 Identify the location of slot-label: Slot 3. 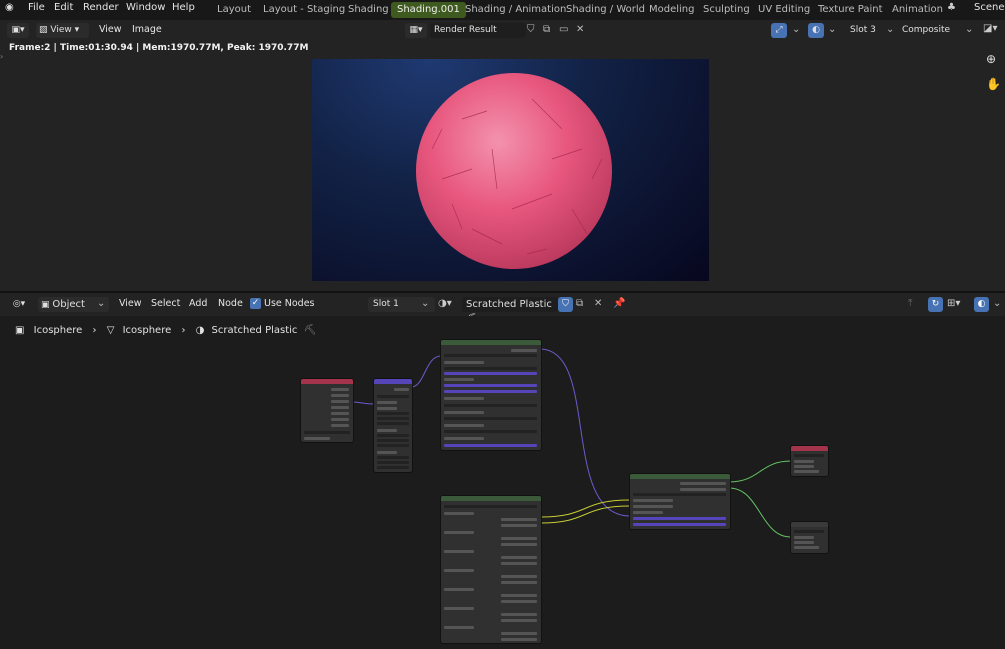
(863, 30).